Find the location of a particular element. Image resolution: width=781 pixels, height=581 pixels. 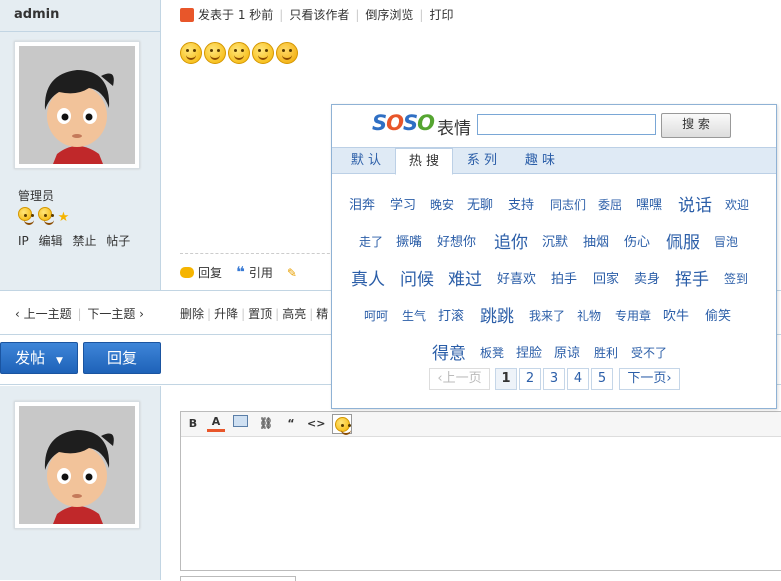

keyword: 沉默 is located at coordinates (555, 240).